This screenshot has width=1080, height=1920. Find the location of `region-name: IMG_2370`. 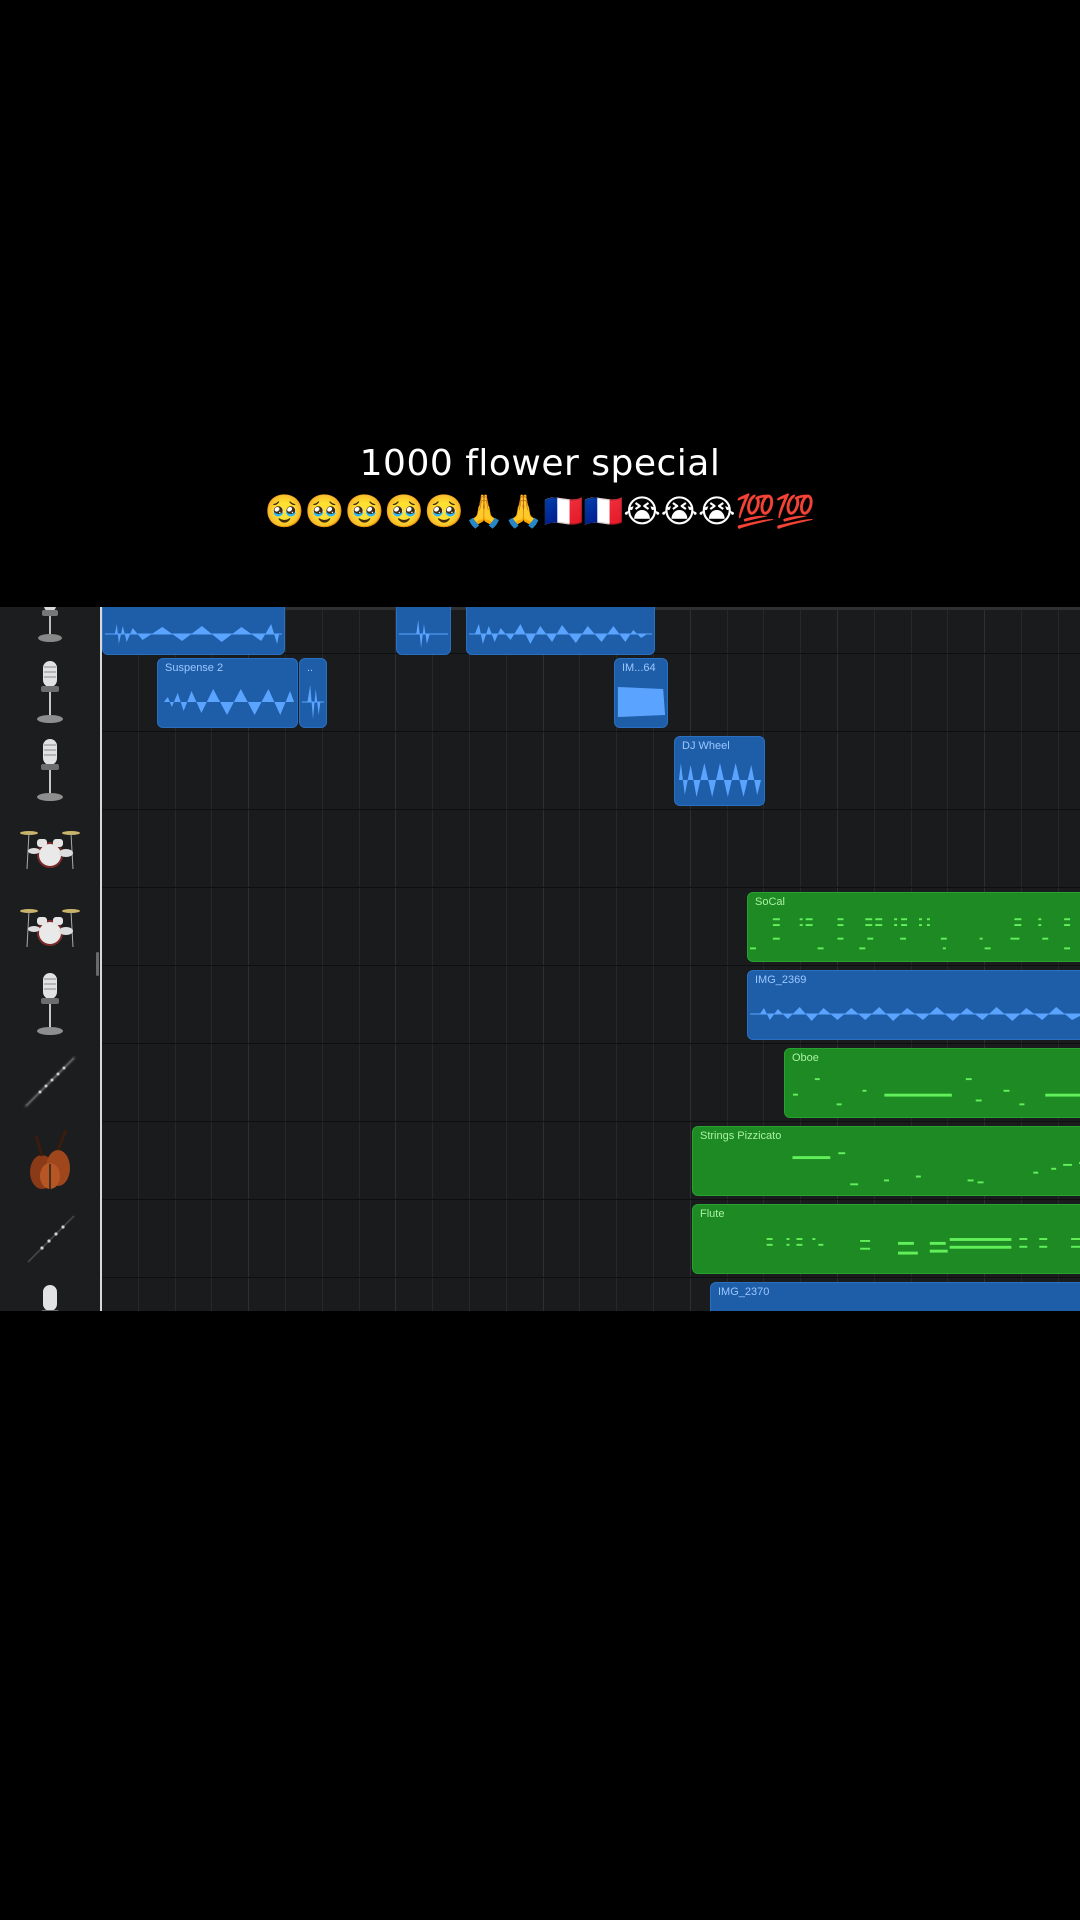

region-name: IMG_2370 is located at coordinates (744, 1292).